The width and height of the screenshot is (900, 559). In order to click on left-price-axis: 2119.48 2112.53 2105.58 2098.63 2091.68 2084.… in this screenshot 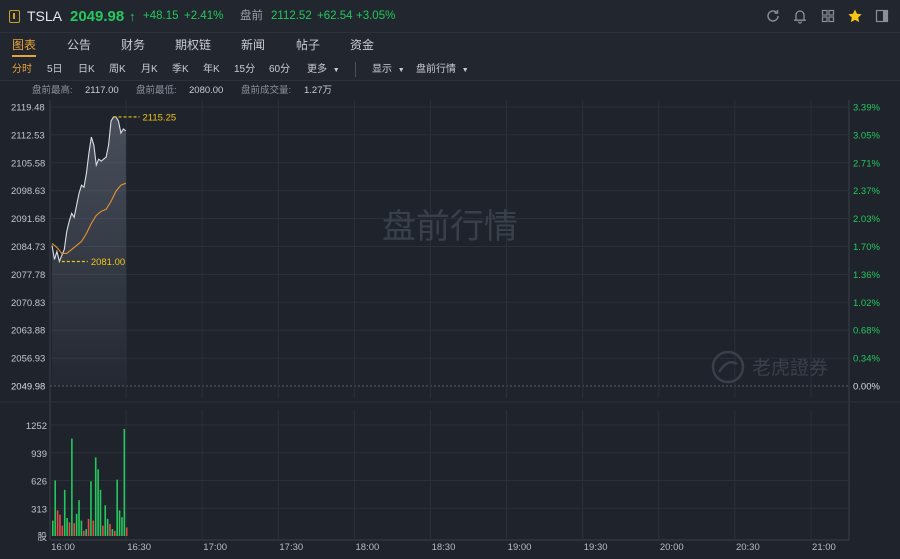, I will do `click(28, 248)`.